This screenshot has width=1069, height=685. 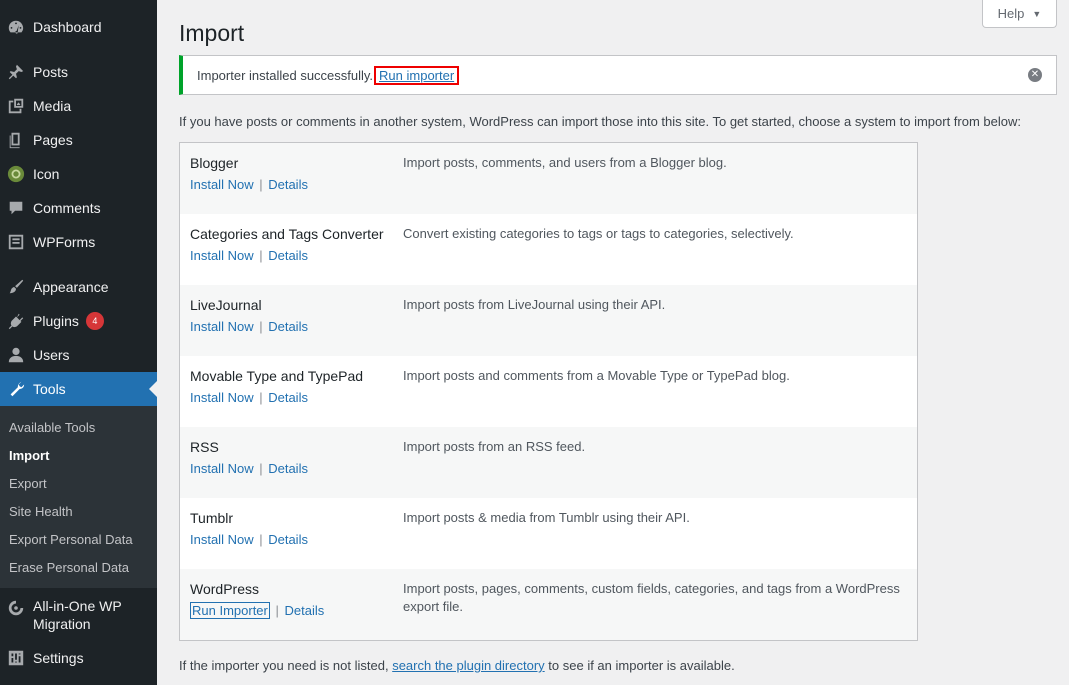 I want to click on caret-down-icon: ▼, so click(x=1037, y=13).